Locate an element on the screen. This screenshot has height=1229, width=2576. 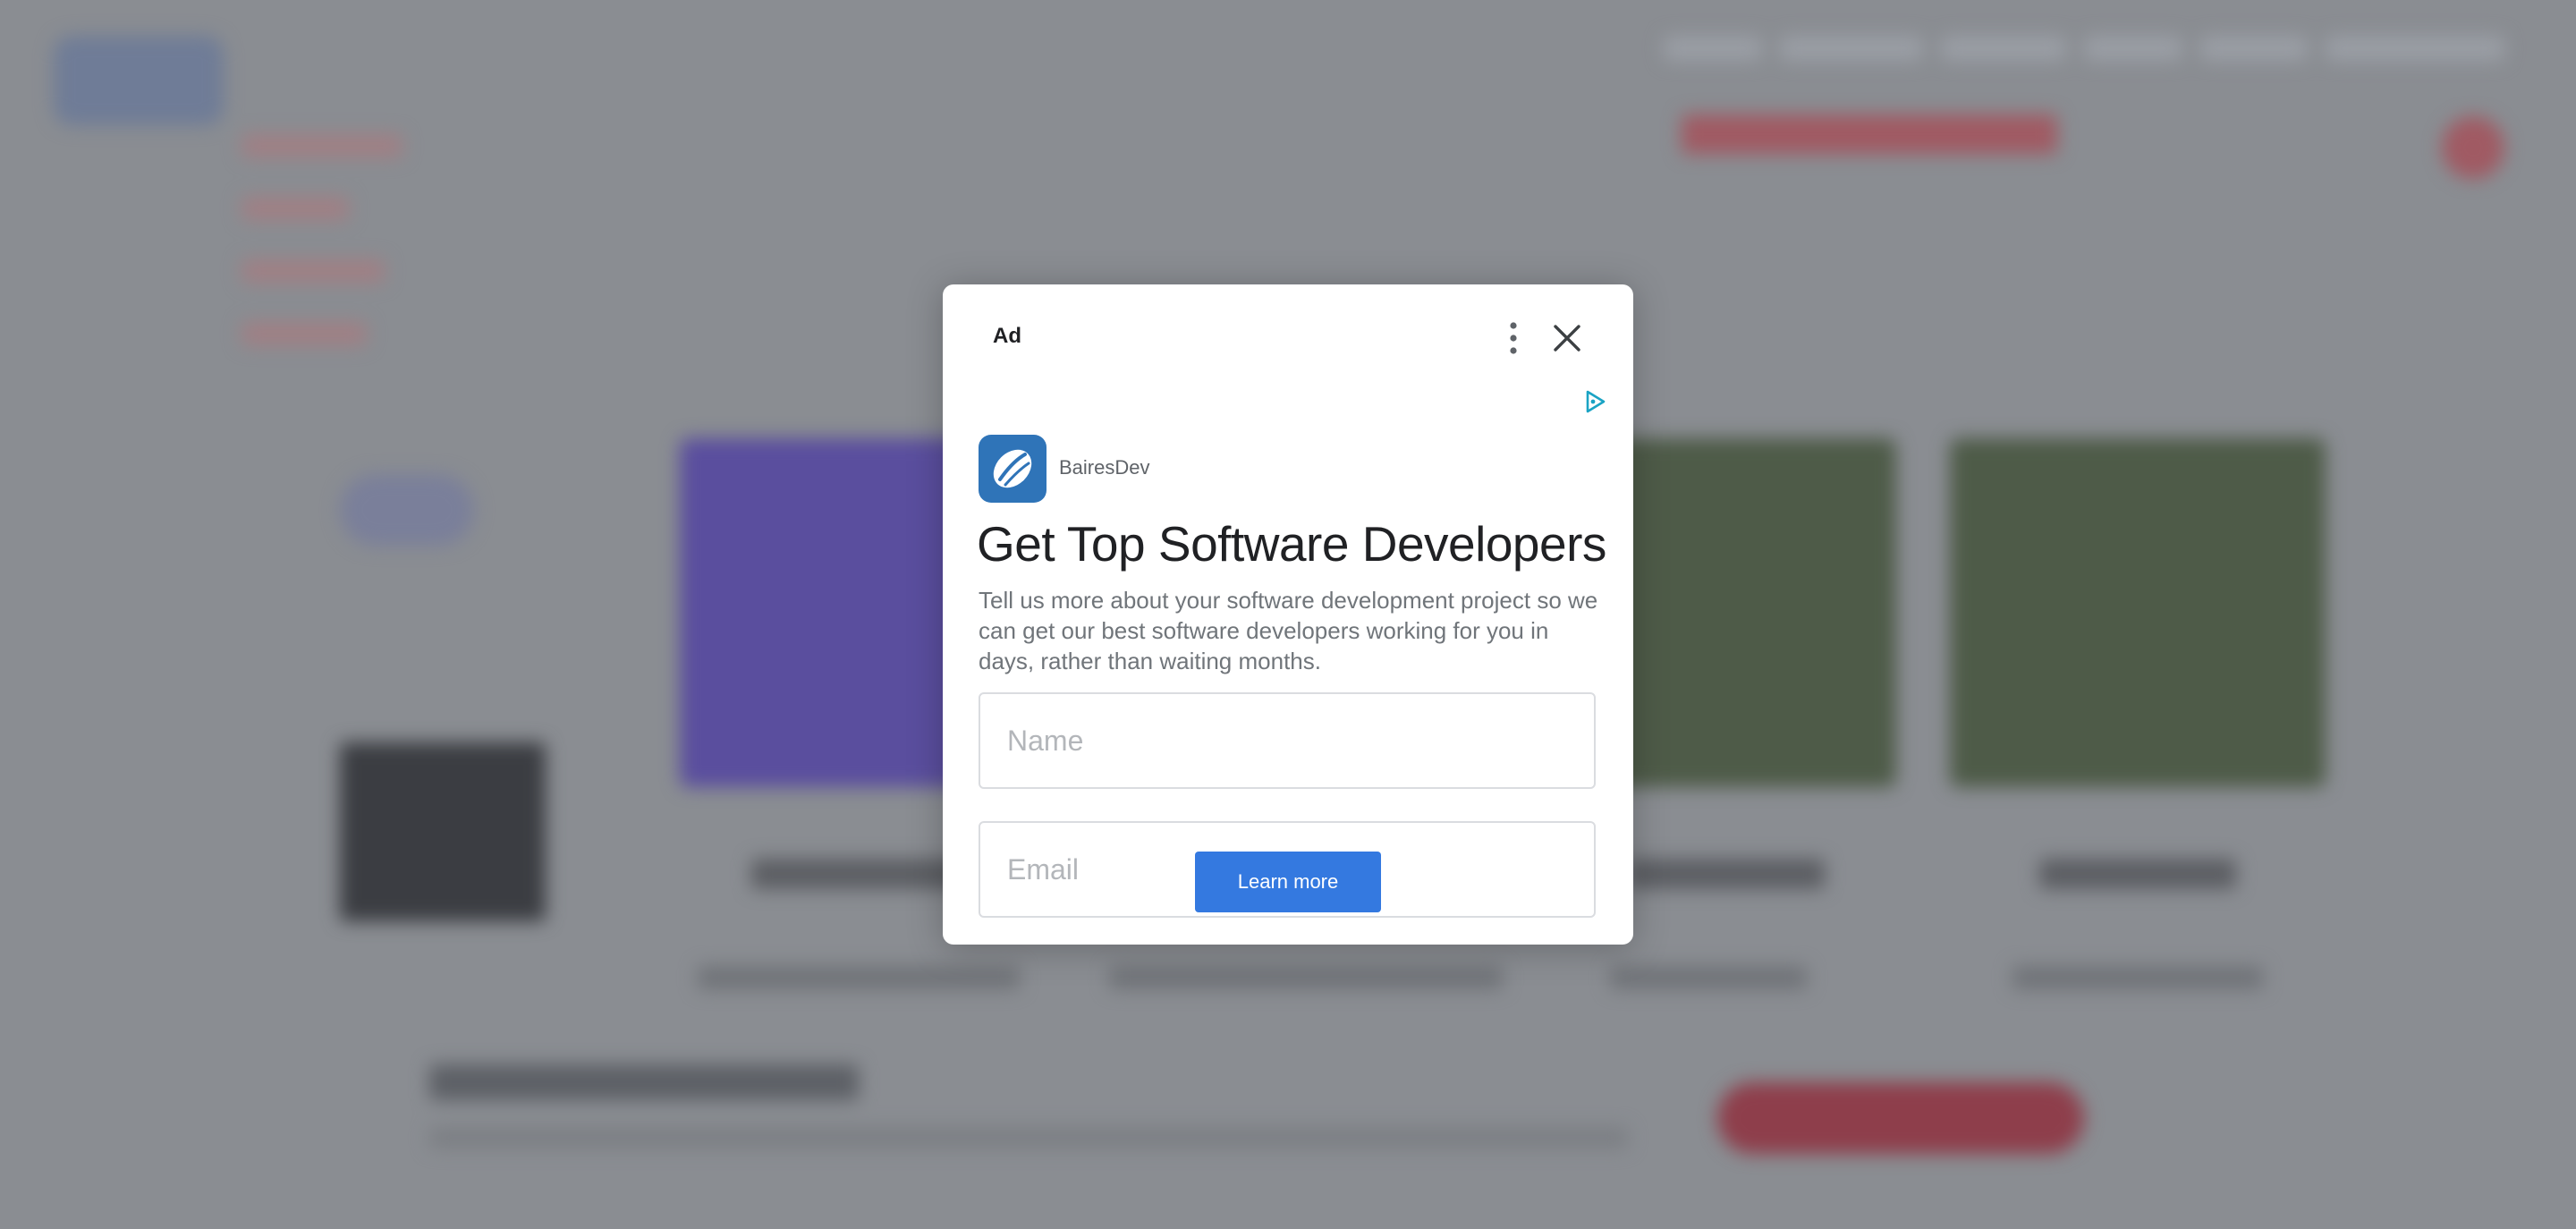
book-image is located at coordinates (443, 831).